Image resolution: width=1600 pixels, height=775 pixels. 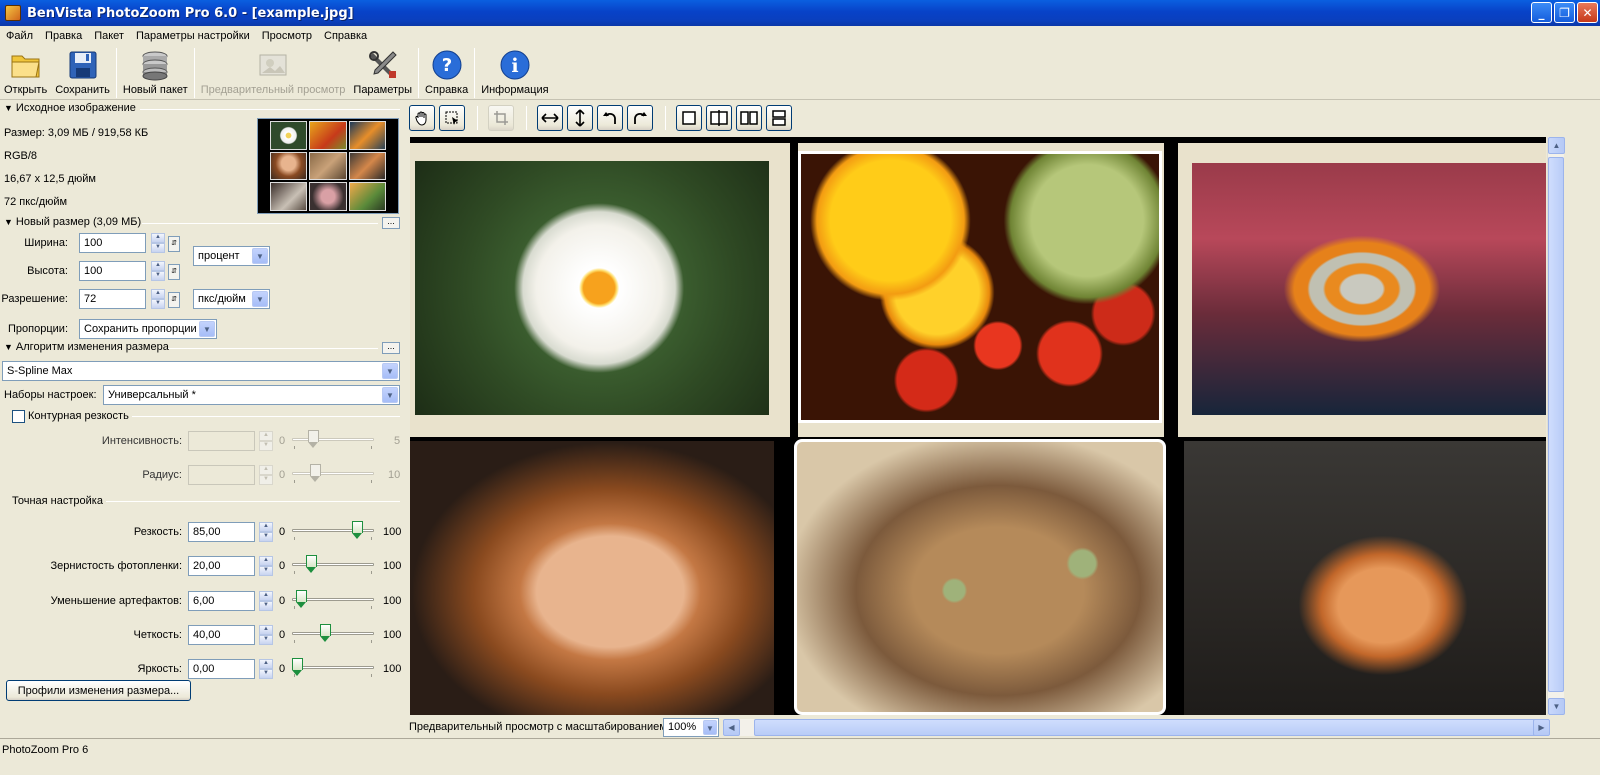 I want to click on maximize-button: ❐, so click(x=1564, y=12).